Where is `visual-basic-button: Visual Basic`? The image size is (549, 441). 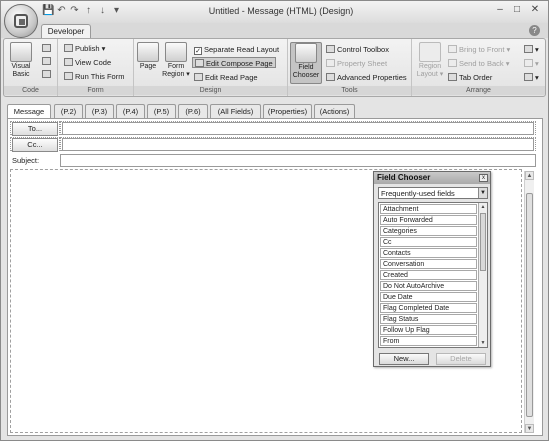
visual-basic-button: Visual Basic is located at coordinates (21, 60).